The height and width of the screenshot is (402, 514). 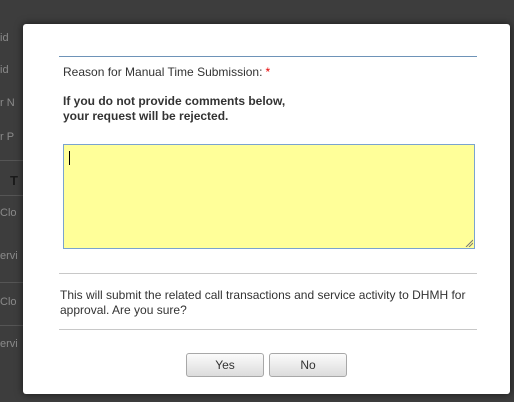 What do you see at coordinates (225, 365) in the screenshot?
I see `yes-button: Yes` at bounding box center [225, 365].